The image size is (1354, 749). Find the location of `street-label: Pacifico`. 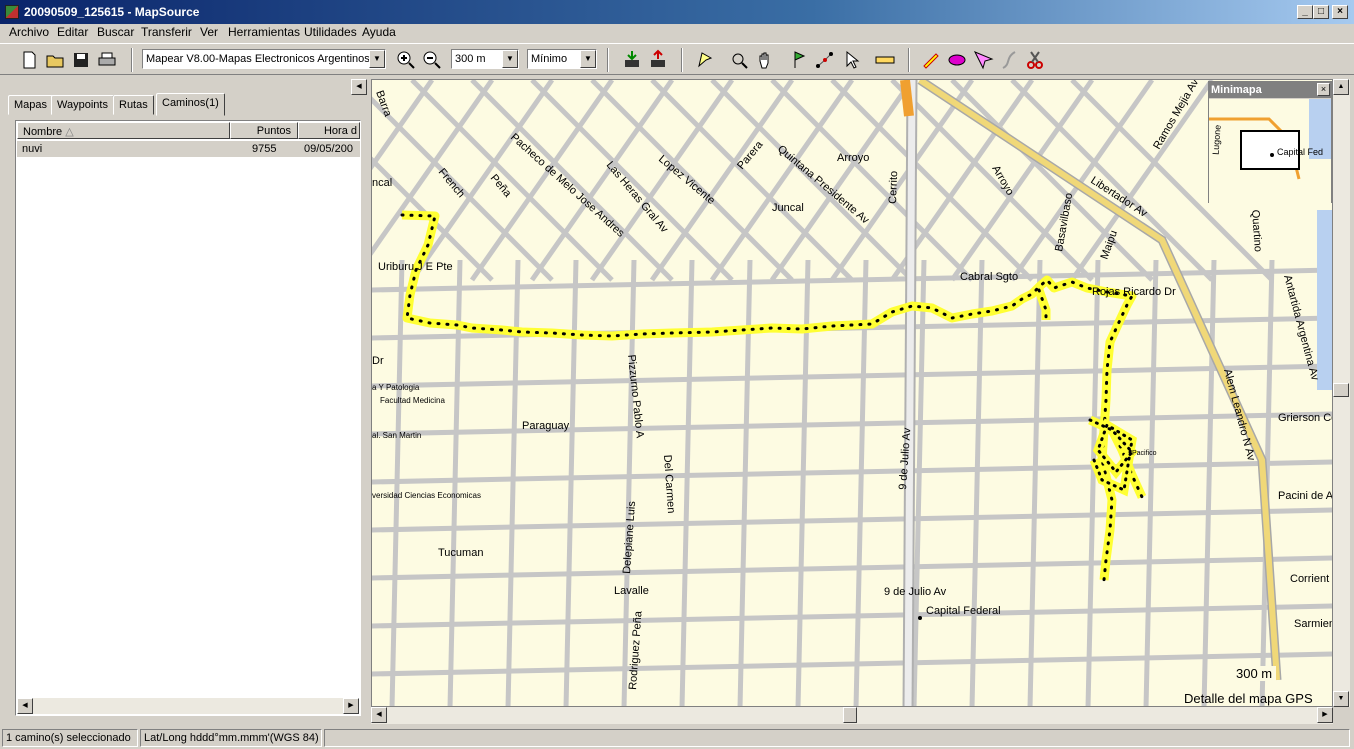

street-label: Pacifico is located at coordinates (1144, 453).